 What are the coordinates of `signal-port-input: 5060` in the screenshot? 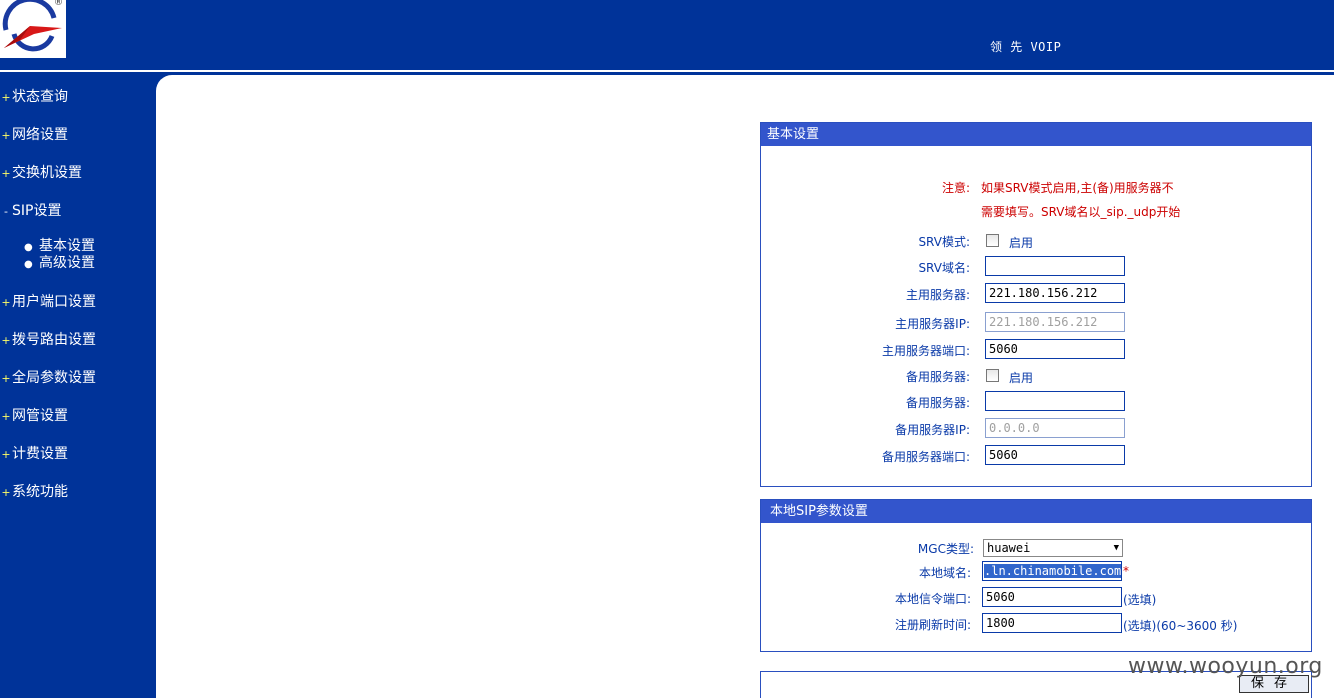 It's located at (1052, 597).